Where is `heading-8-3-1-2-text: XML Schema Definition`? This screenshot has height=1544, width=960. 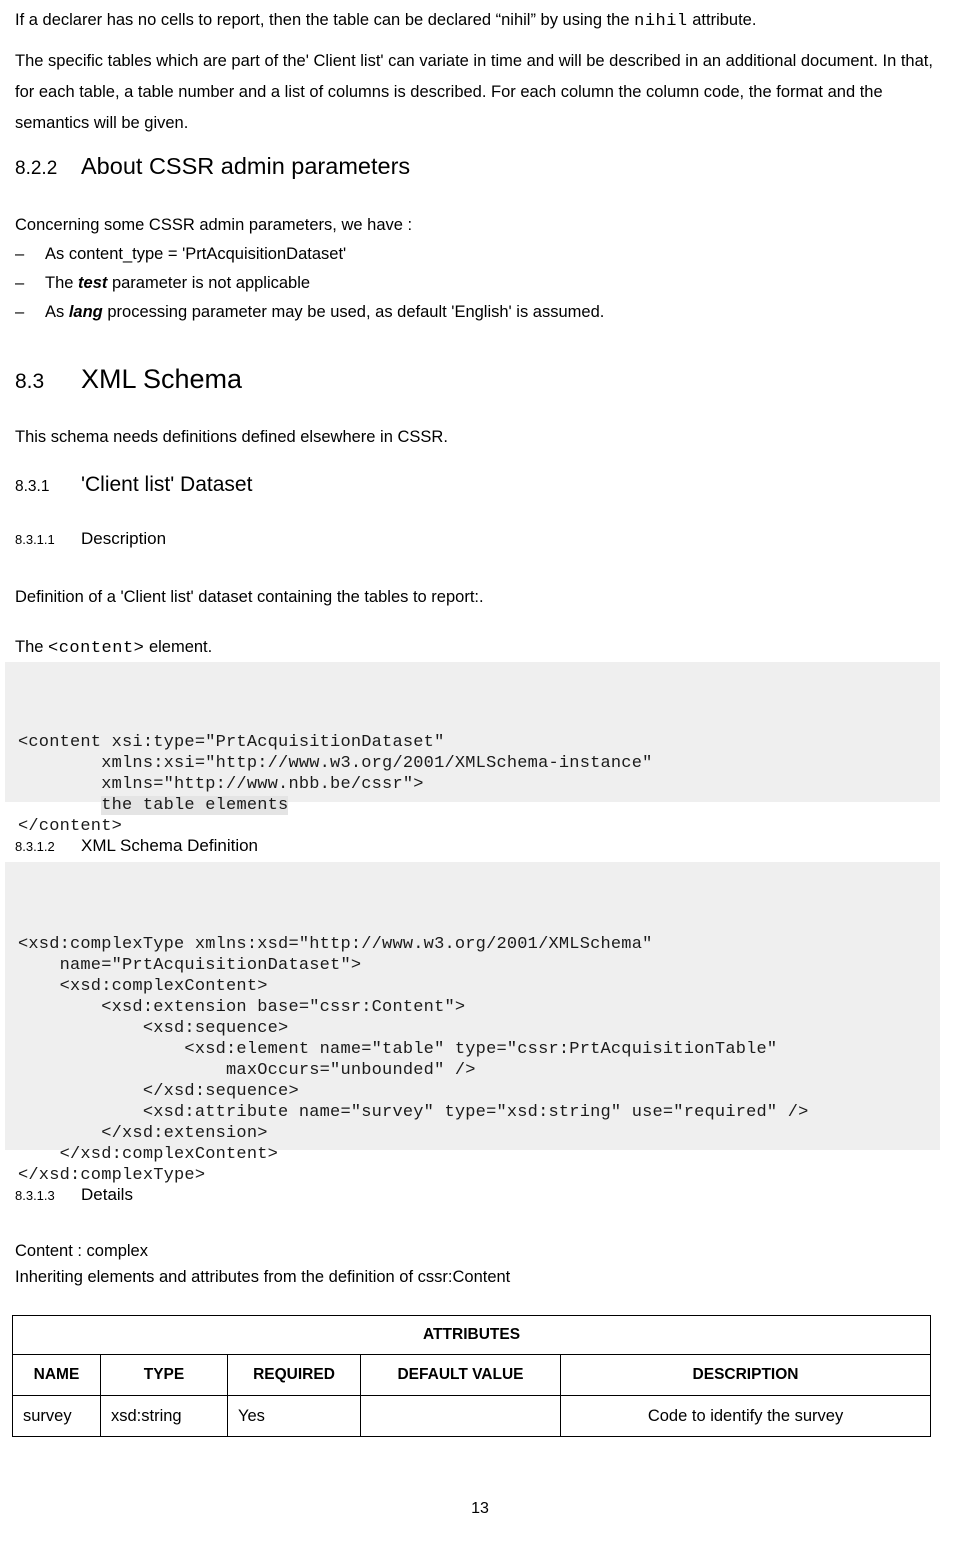
heading-8-3-1-2-text: XML Schema Definition is located at coordinates (170, 845).